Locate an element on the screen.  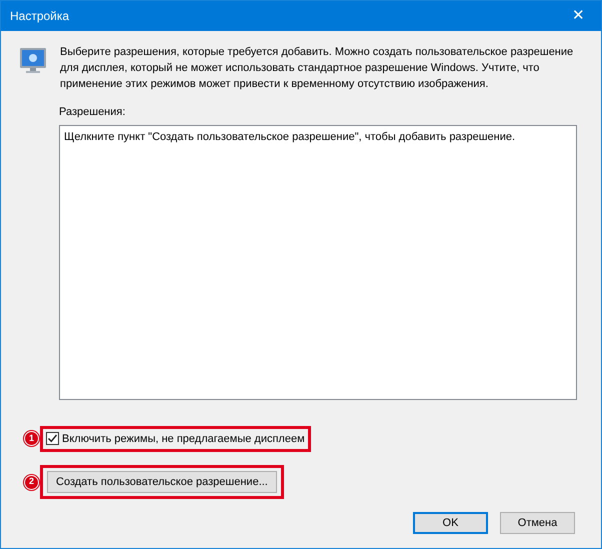
list-hint-text: Щелкните пункт "Создать пользовательское разрешение", чтобы добавить разрешение. is located at coordinates (290, 137).